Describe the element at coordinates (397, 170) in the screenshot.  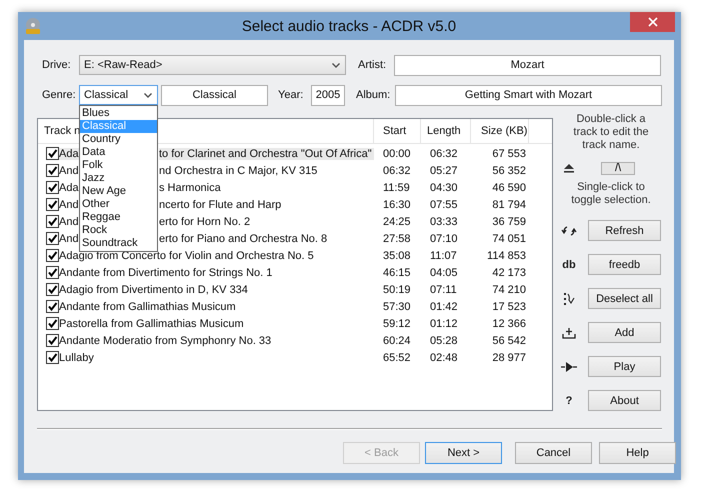
I see `start-time: 06:32` at that location.